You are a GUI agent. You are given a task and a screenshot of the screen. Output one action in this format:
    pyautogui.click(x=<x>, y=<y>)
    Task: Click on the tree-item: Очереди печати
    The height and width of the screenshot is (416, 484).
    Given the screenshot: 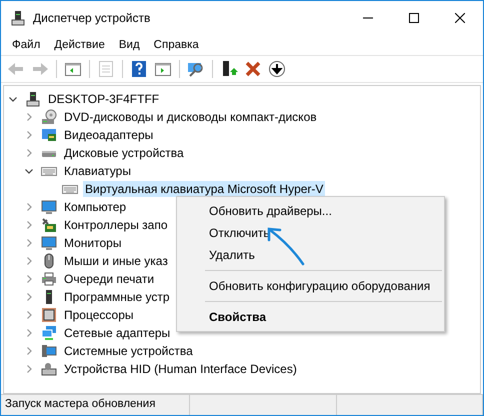 What is the action you would take?
    pyautogui.click(x=109, y=279)
    